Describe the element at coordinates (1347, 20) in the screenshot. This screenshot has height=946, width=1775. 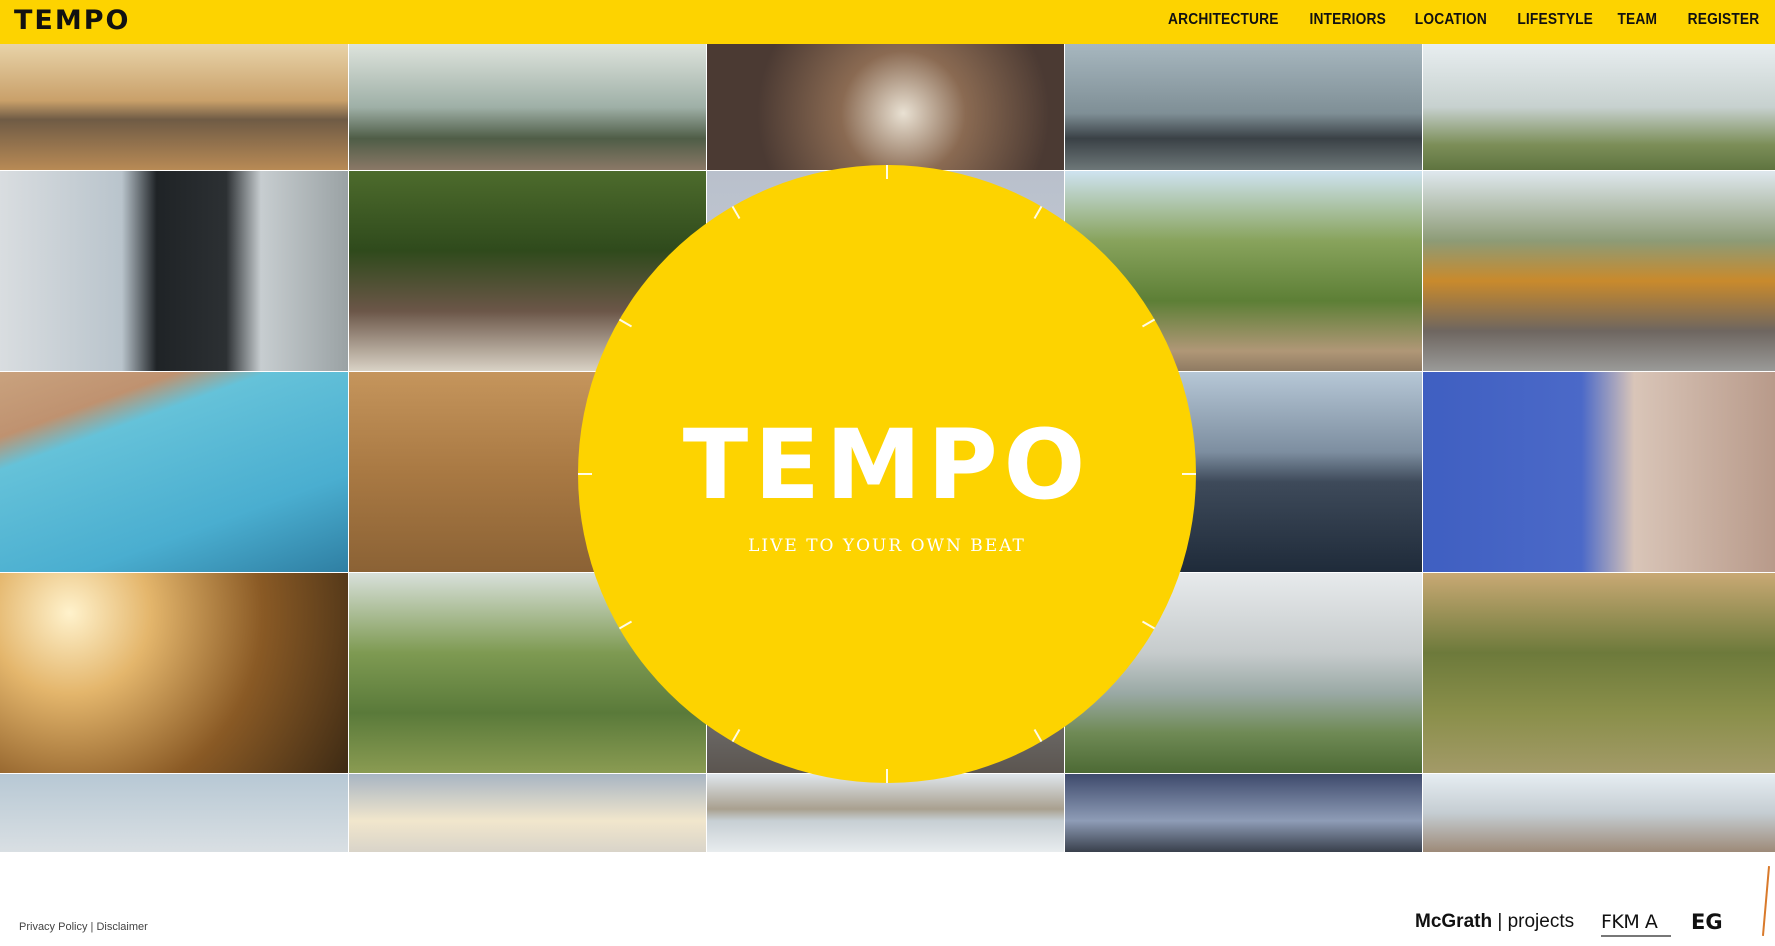
I see `nav-interiors: INTERIORS` at that location.